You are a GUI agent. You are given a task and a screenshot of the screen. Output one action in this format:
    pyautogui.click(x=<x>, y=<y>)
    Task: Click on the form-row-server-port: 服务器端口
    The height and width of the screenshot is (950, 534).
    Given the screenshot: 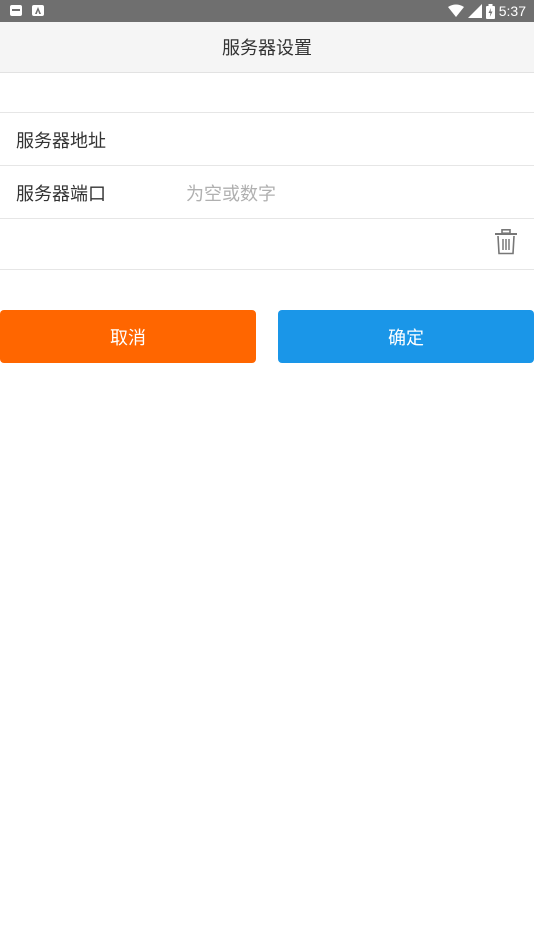 What is the action you would take?
    pyautogui.click(x=267, y=192)
    